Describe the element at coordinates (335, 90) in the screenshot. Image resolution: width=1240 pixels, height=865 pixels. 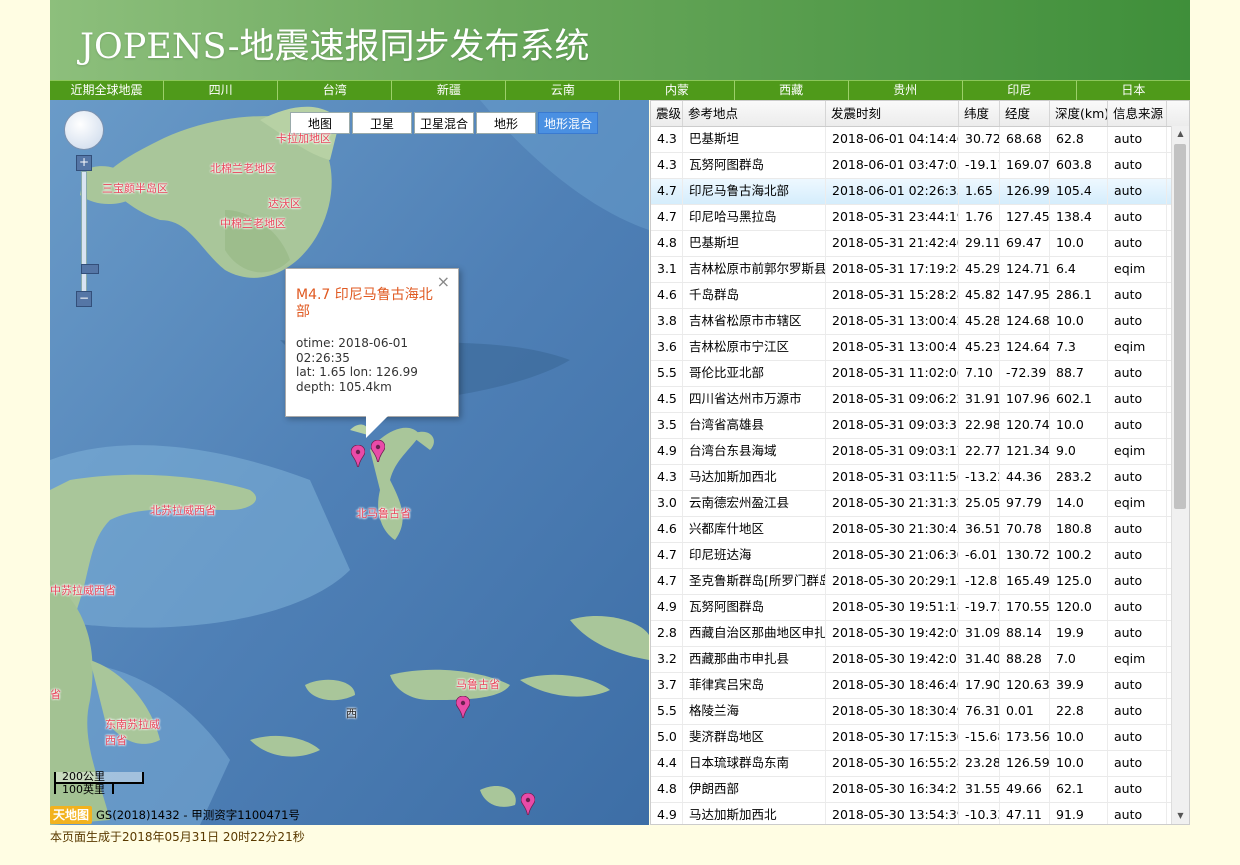
I see `nav-item-taiwan: 台湾` at that location.